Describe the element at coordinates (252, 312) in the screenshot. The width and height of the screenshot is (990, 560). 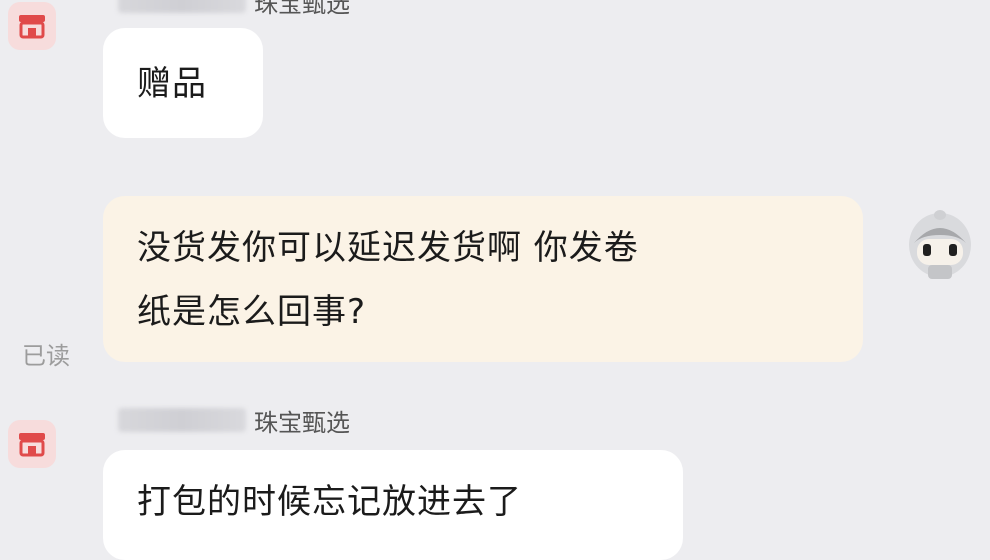
I see `message-text-line-2: 纸是怎么回事?` at that location.